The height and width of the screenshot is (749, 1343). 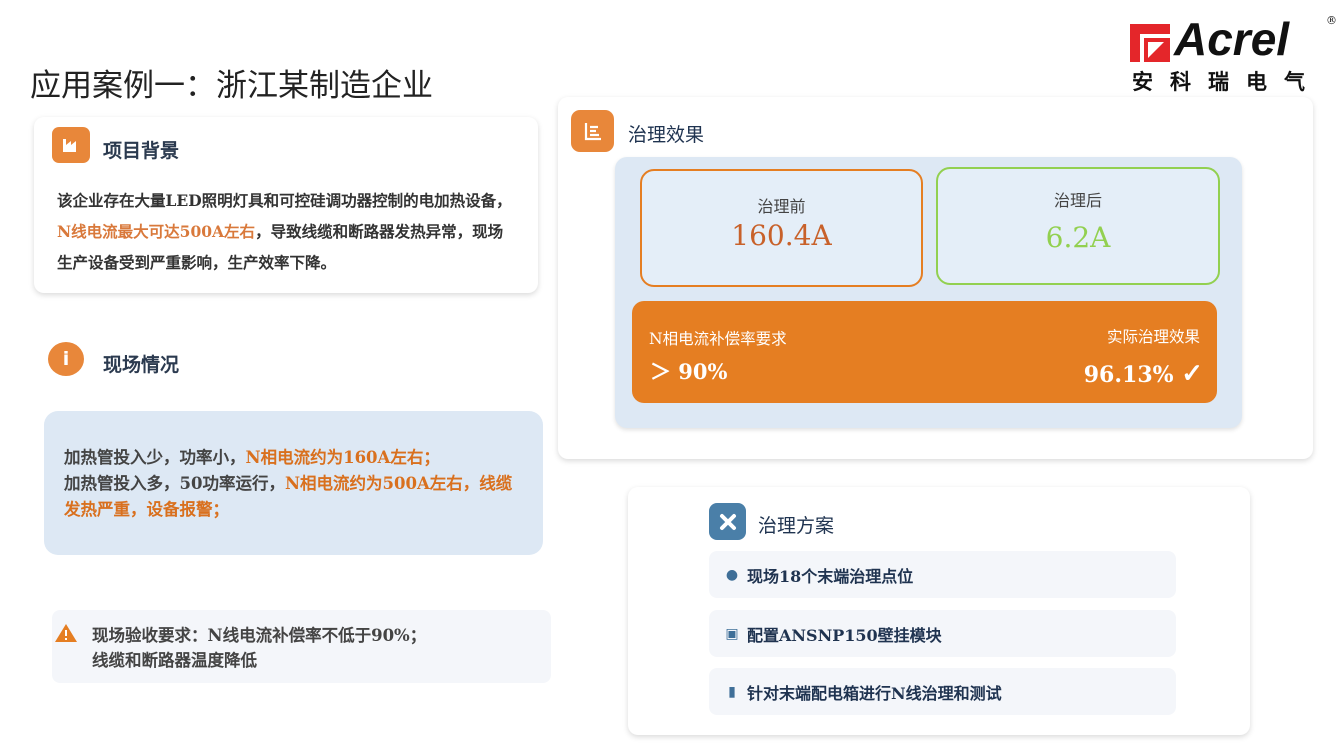 What do you see at coordinates (1227, 82) in the screenshot?
I see `logo-cn: 安科瑞电气` at bounding box center [1227, 82].